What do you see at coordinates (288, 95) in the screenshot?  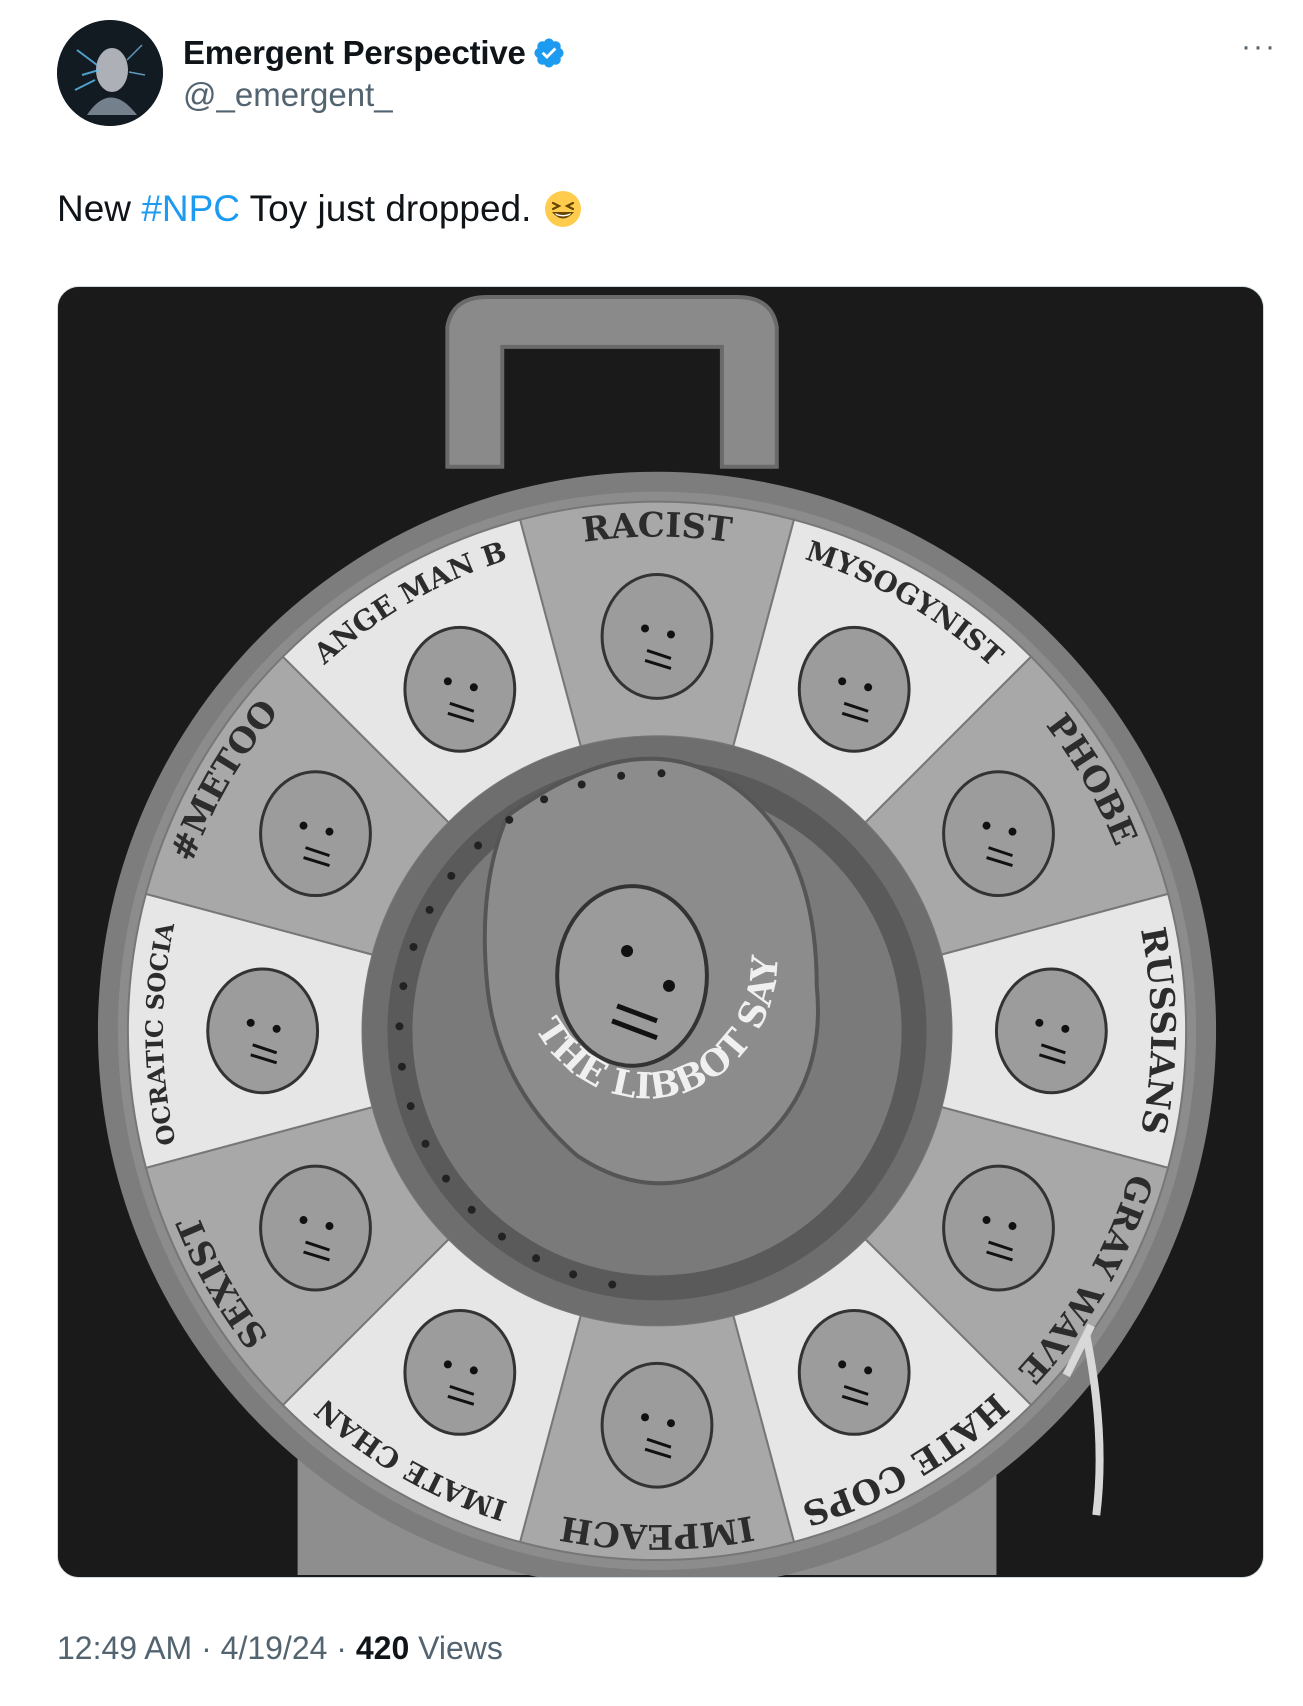 I see `author-handle: @_emergent_` at bounding box center [288, 95].